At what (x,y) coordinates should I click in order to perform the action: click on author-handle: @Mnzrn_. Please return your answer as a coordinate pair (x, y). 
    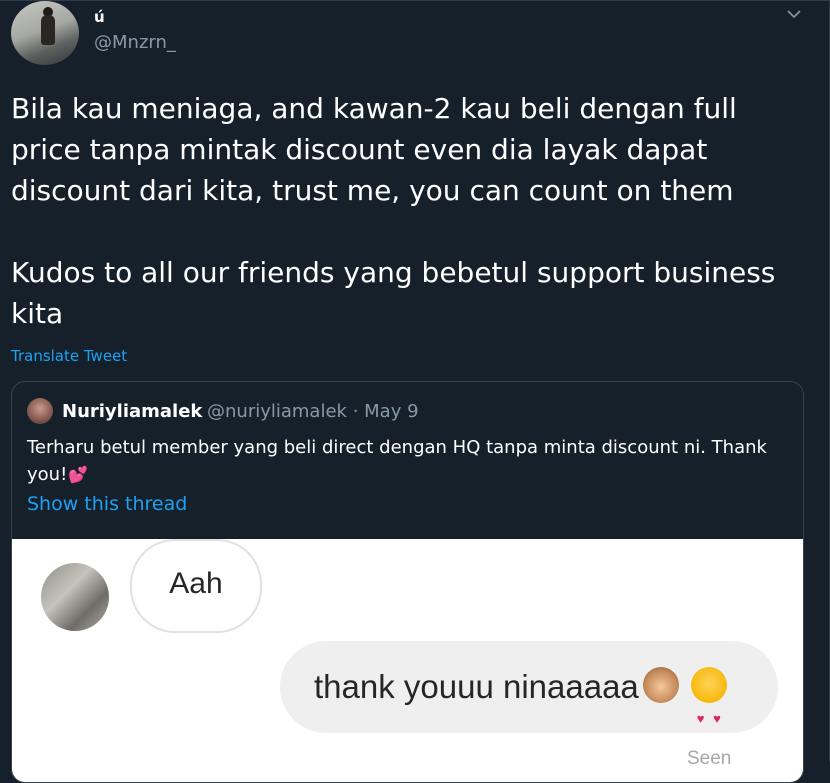
    Looking at the image, I should click on (135, 42).